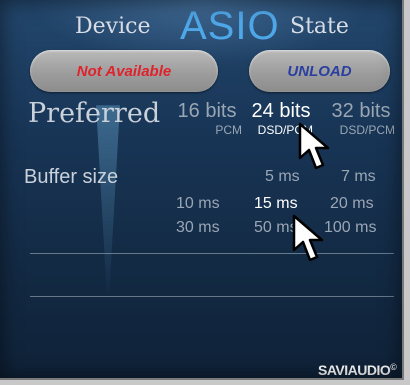  What do you see at coordinates (276, 204) in the screenshot?
I see `buffer-option-15ms: 15 ms` at bounding box center [276, 204].